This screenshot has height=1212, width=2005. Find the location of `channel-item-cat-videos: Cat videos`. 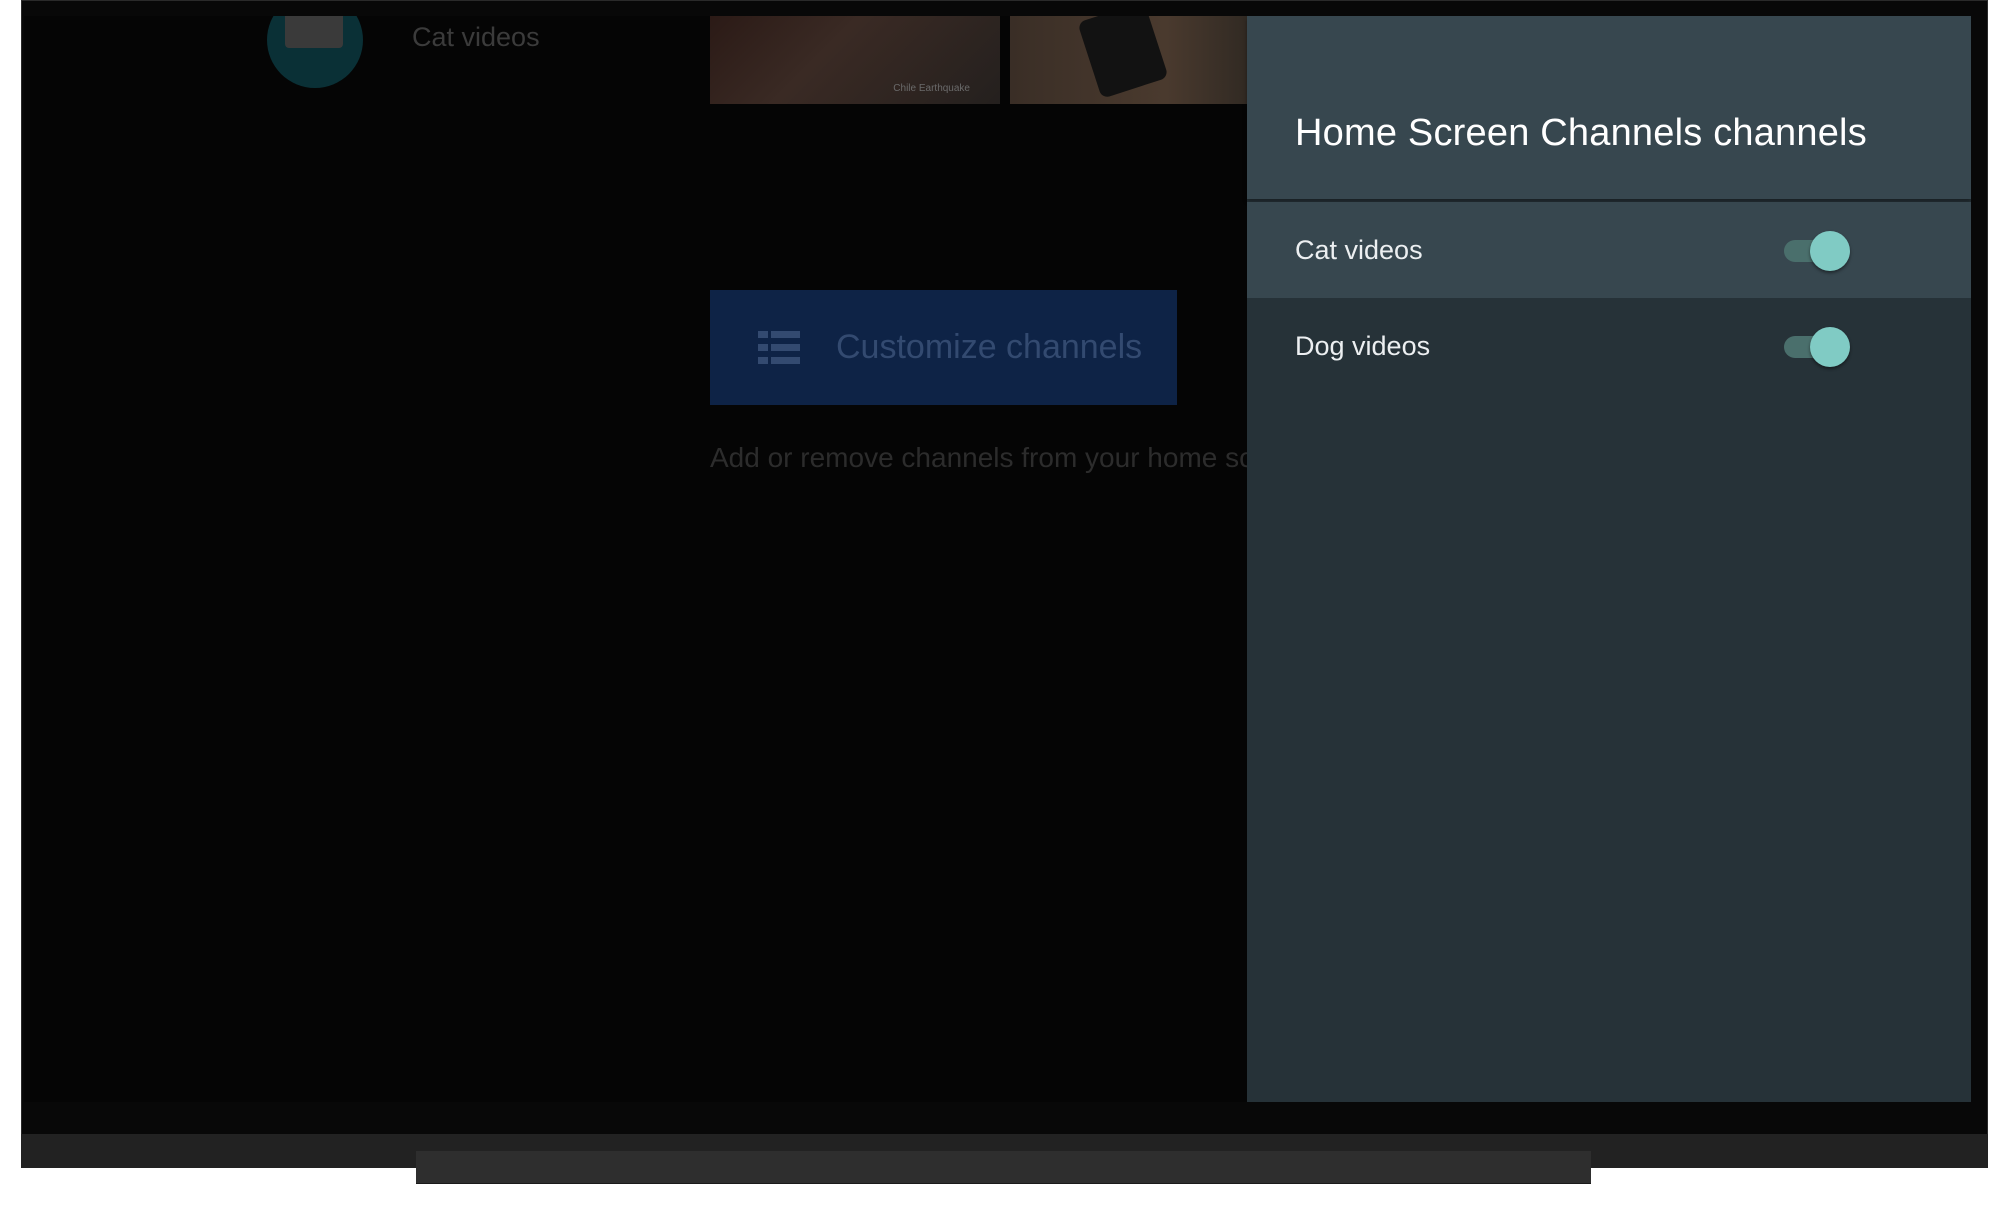

channel-item-cat-videos: Cat videos is located at coordinates (1609, 250).